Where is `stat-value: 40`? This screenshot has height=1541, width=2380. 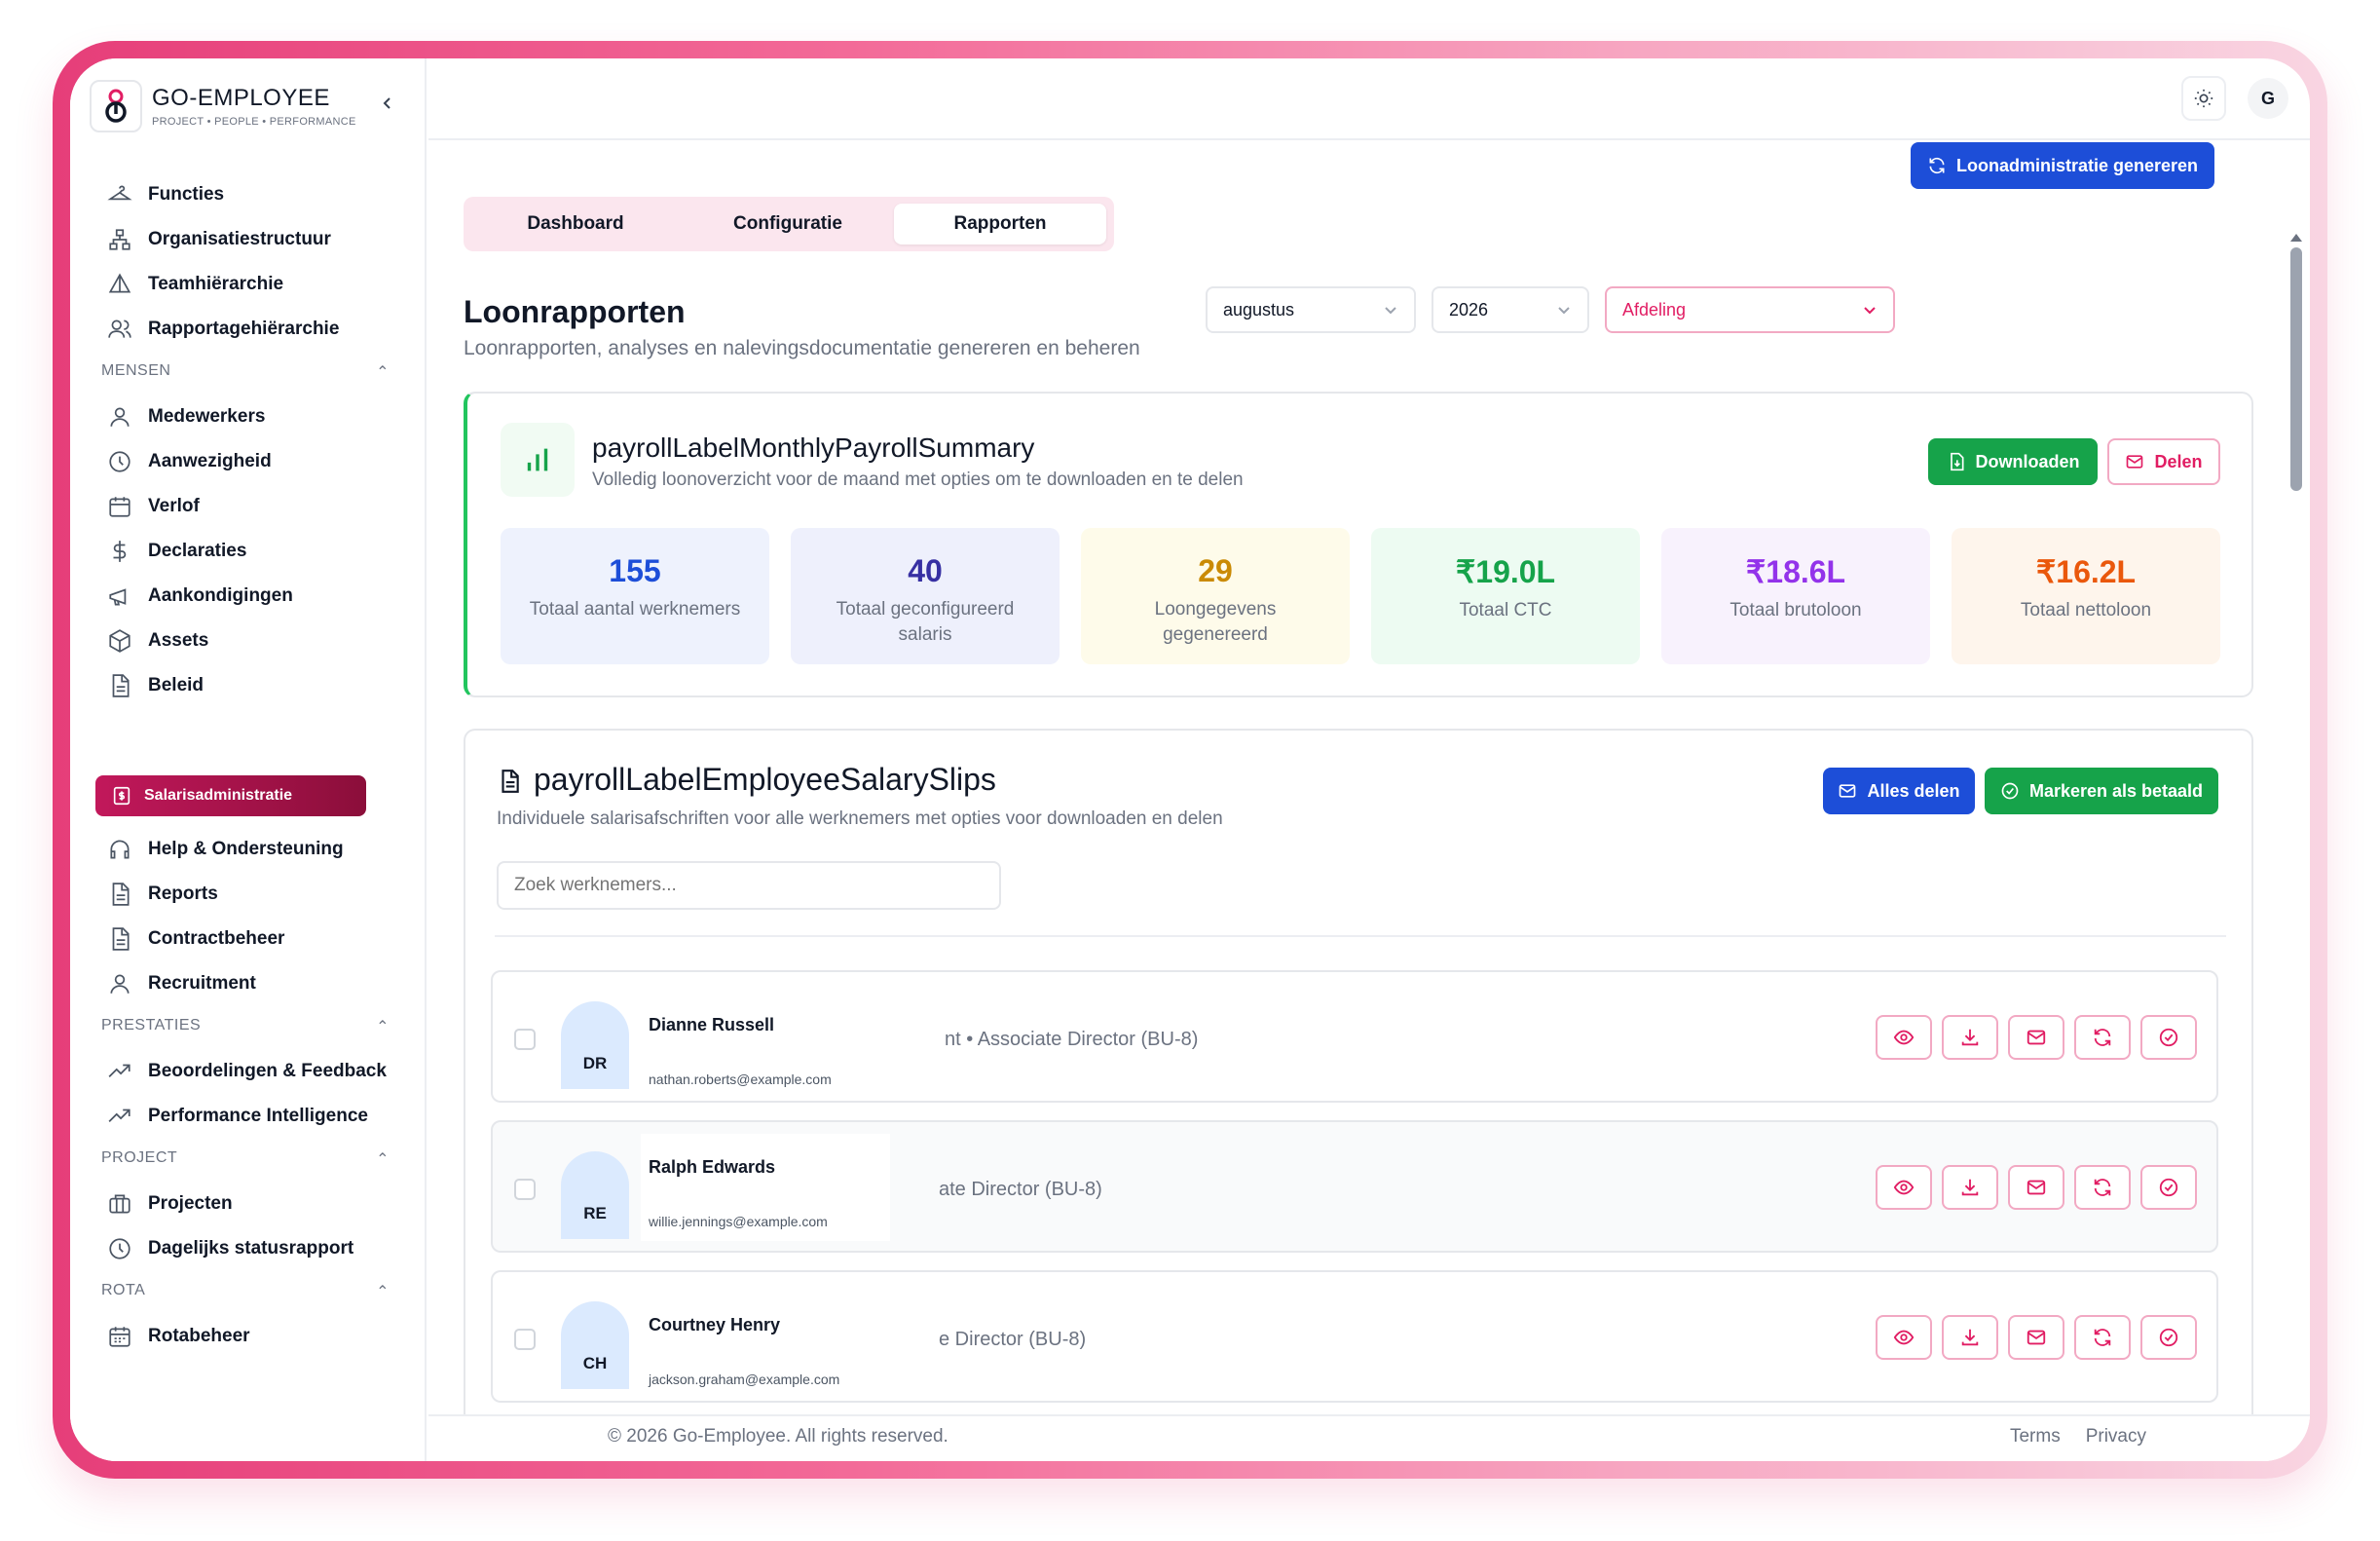 stat-value: 40 is located at coordinates (925, 570).